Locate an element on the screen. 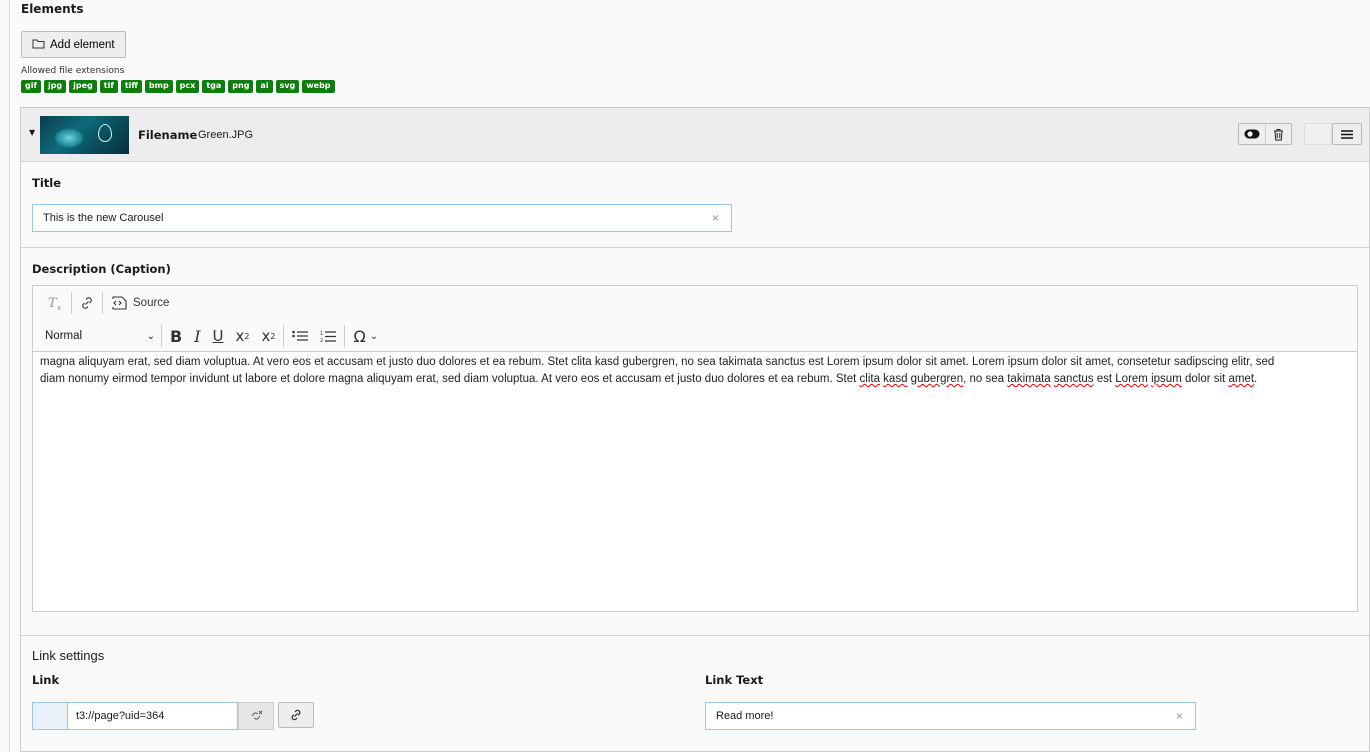 This screenshot has width=1370, height=752. link-text-input-value: Read more! is located at coordinates (745, 716).